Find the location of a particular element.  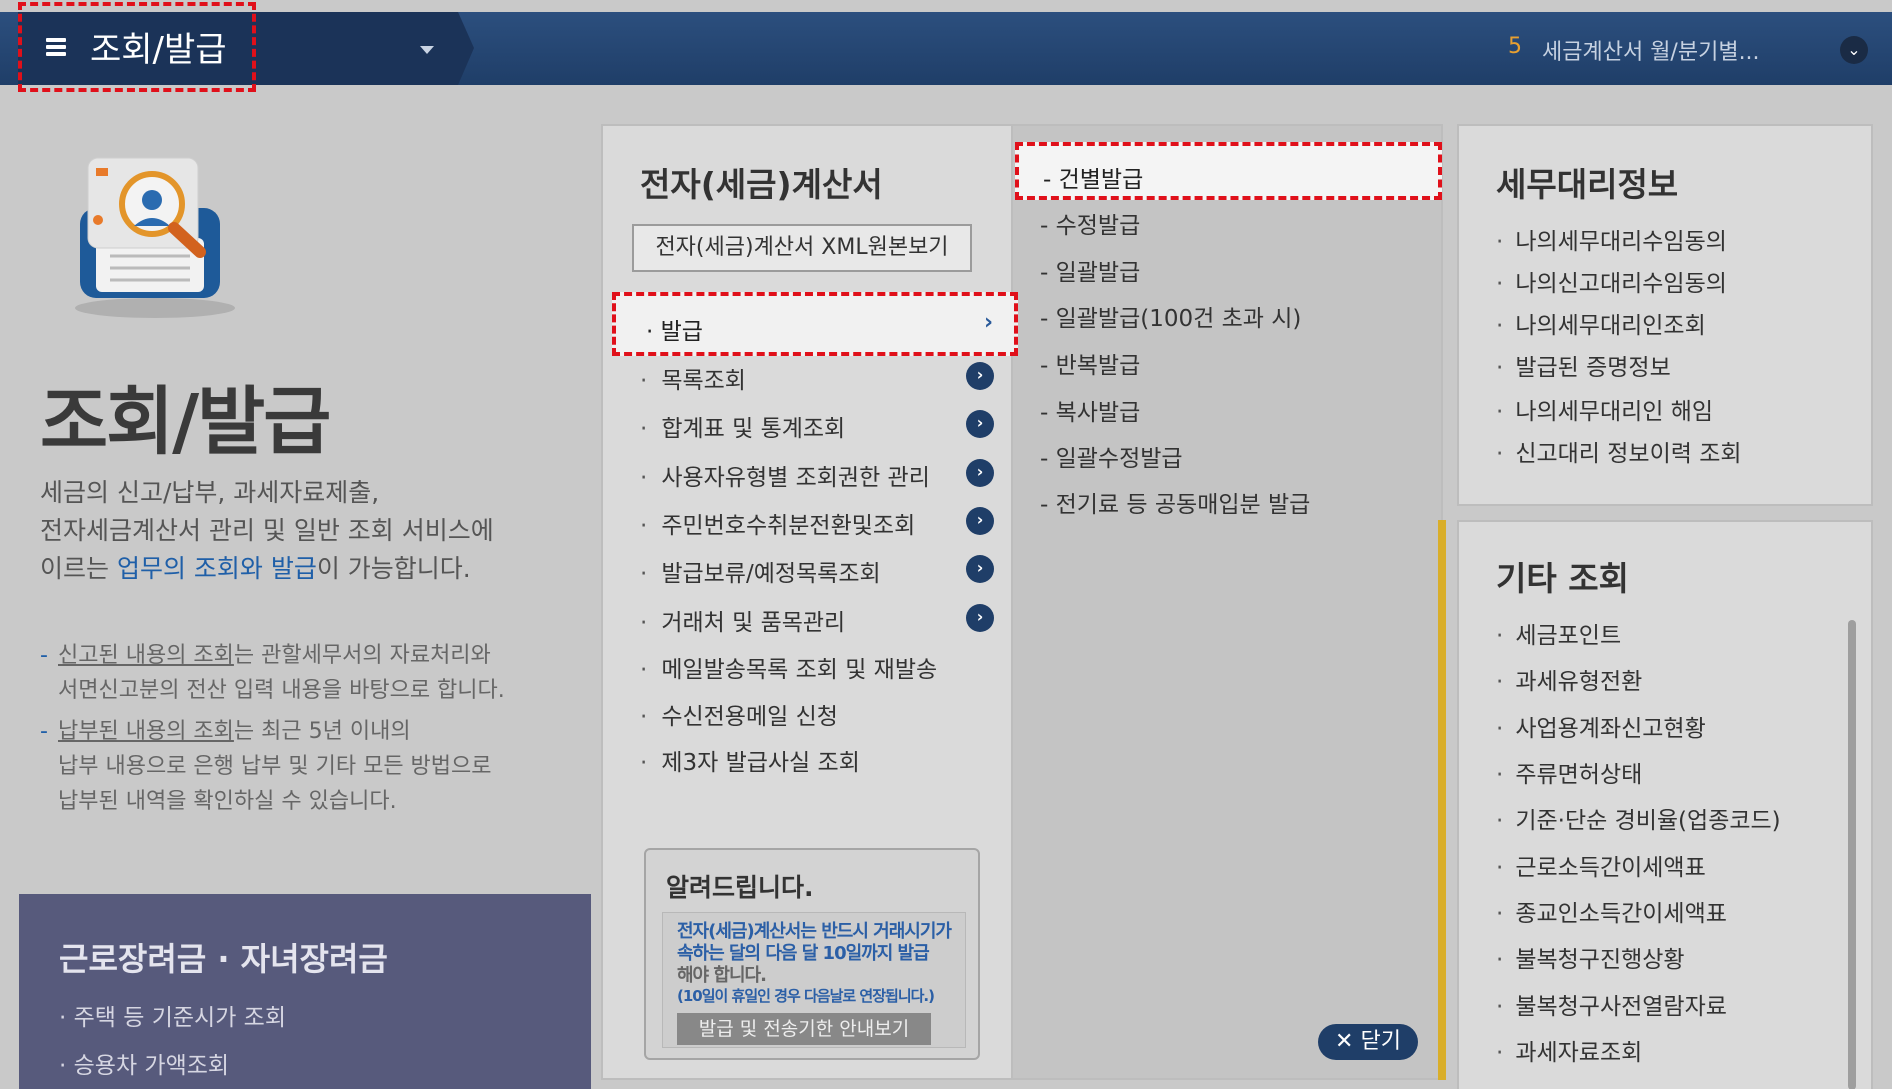

description-text: 이르는 is located at coordinates (78, 568).